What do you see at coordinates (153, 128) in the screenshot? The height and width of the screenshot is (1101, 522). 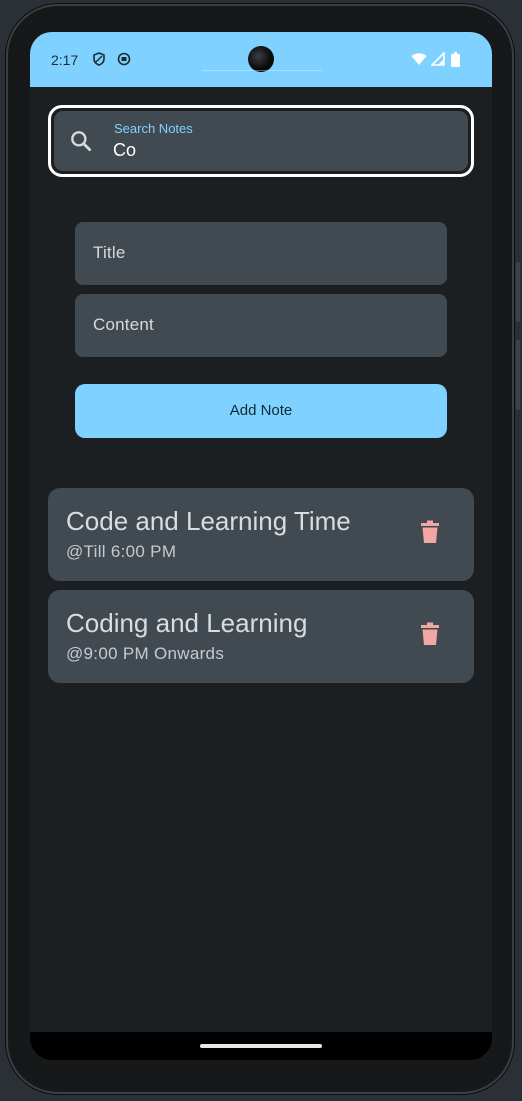 I see `search-label: Search Notes` at bounding box center [153, 128].